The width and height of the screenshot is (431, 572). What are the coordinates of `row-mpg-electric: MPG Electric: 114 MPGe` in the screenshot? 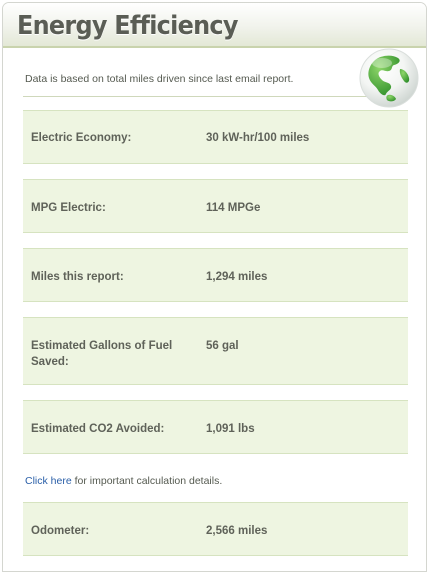 It's located at (215, 206).